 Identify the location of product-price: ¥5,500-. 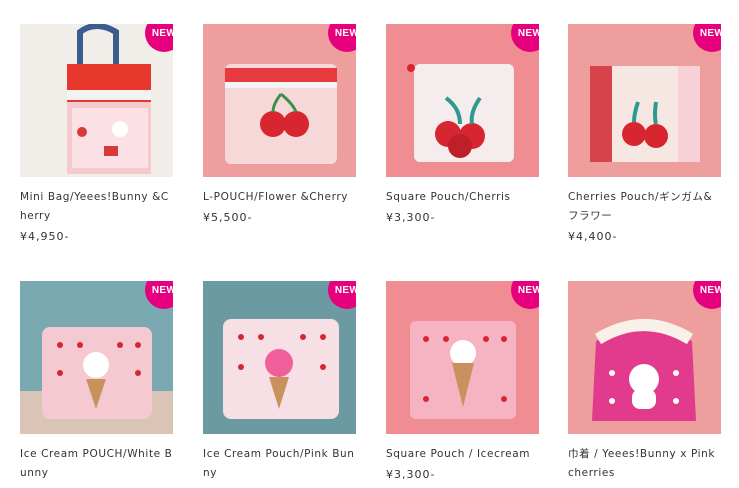
(228, 217).